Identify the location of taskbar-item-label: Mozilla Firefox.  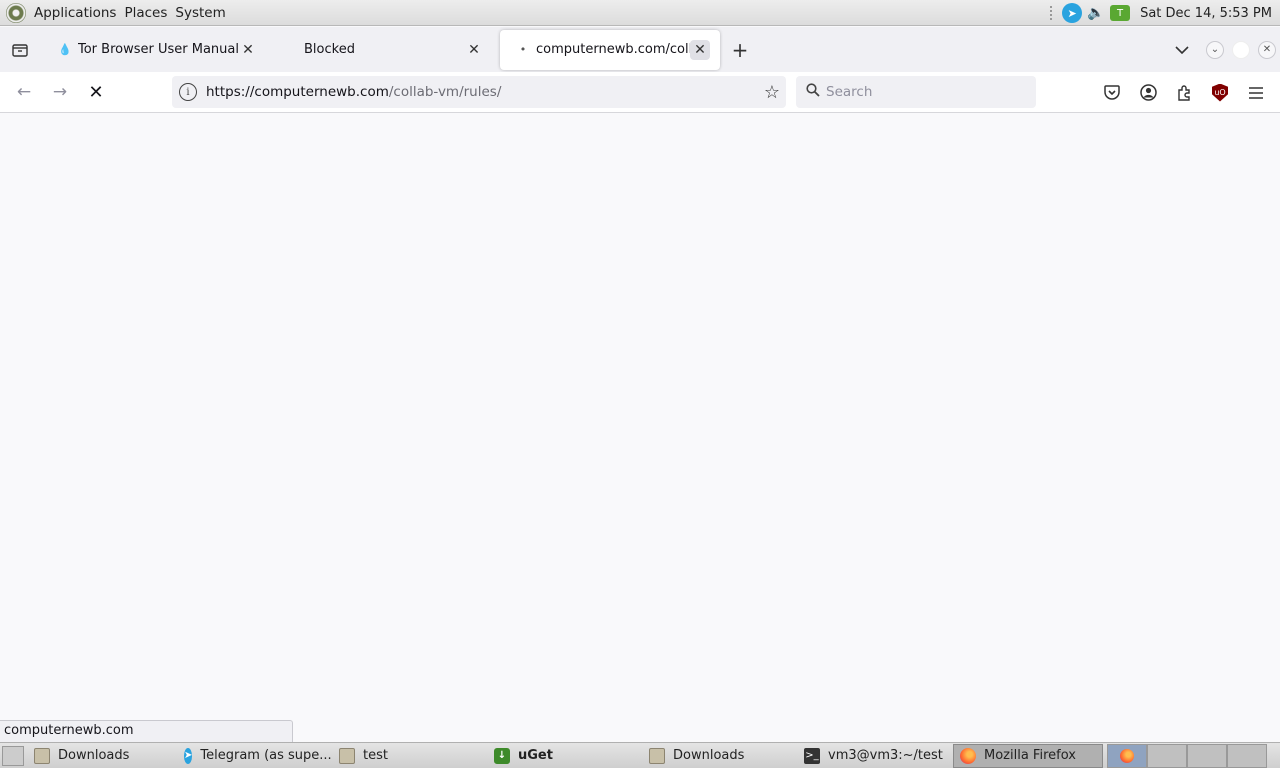
(1030, 755).